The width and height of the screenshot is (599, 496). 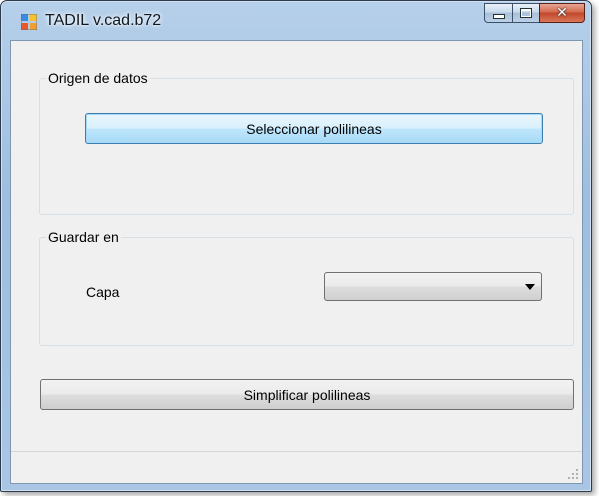 I want to click on data-source-group-label: Origen de datos, so click(x=98, y=78).